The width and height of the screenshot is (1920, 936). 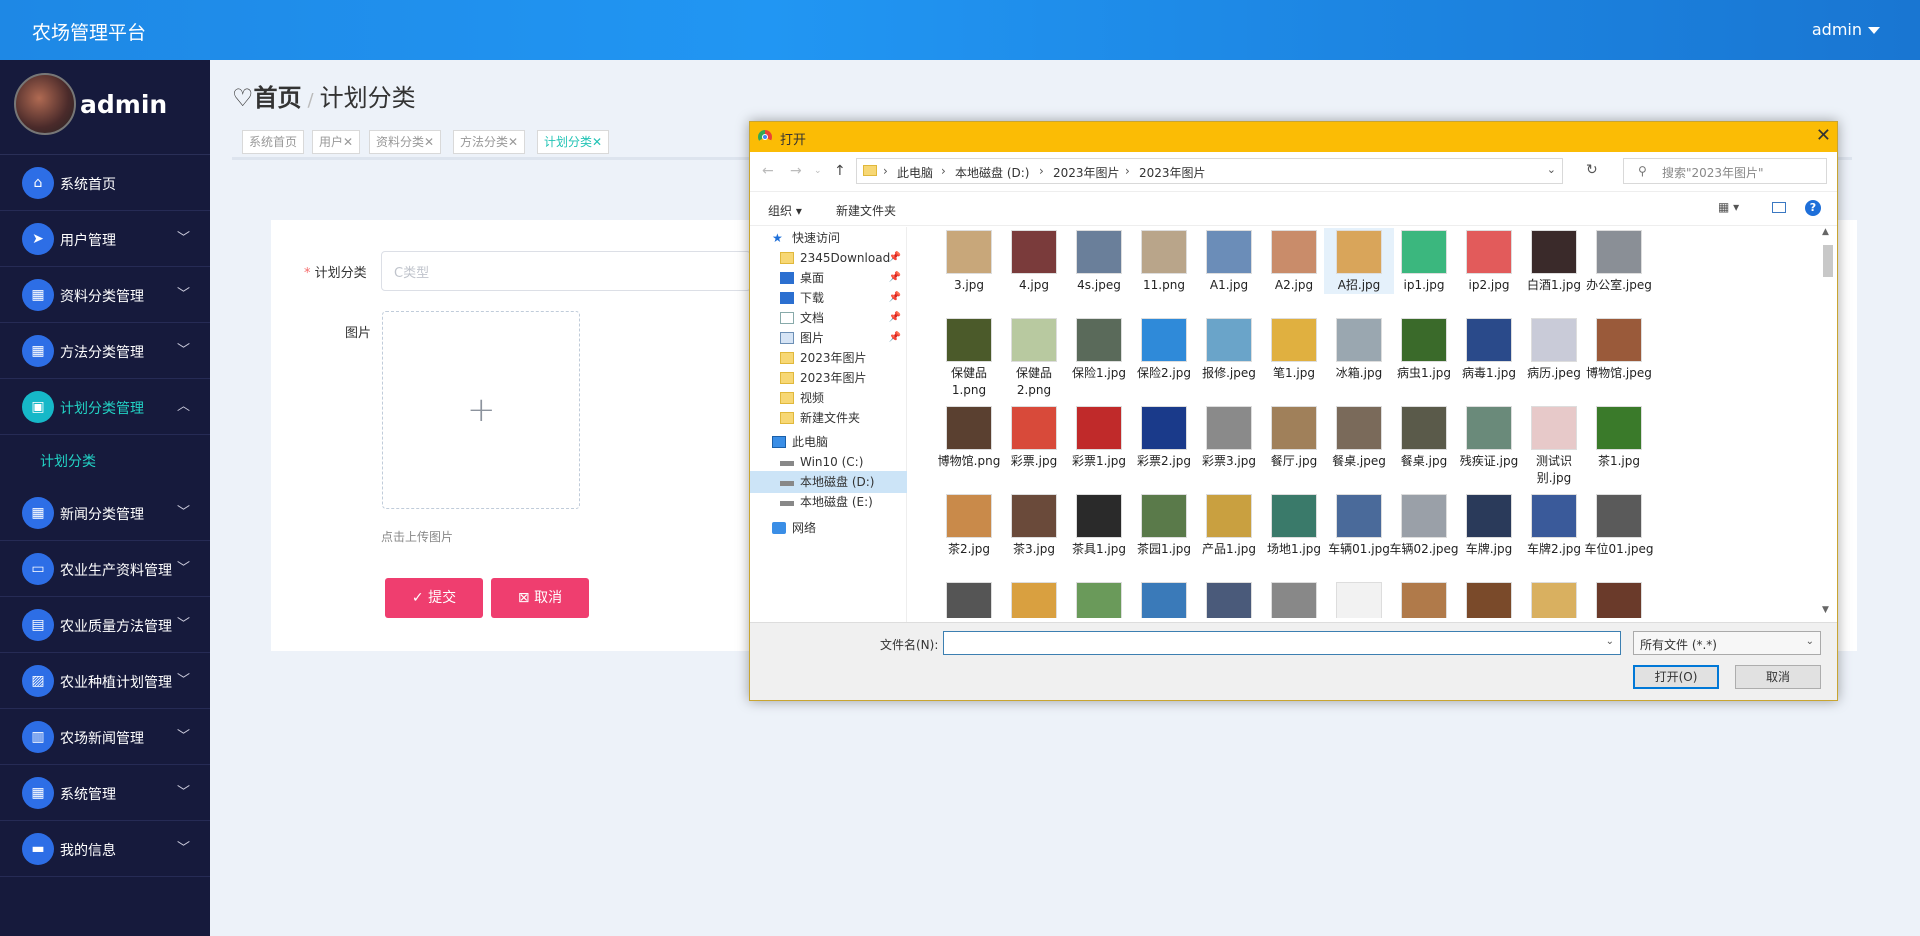 I want to click on sidebar-item-5: ▦ 新闻分类管理 ﹀, so click(x=105, y=513).